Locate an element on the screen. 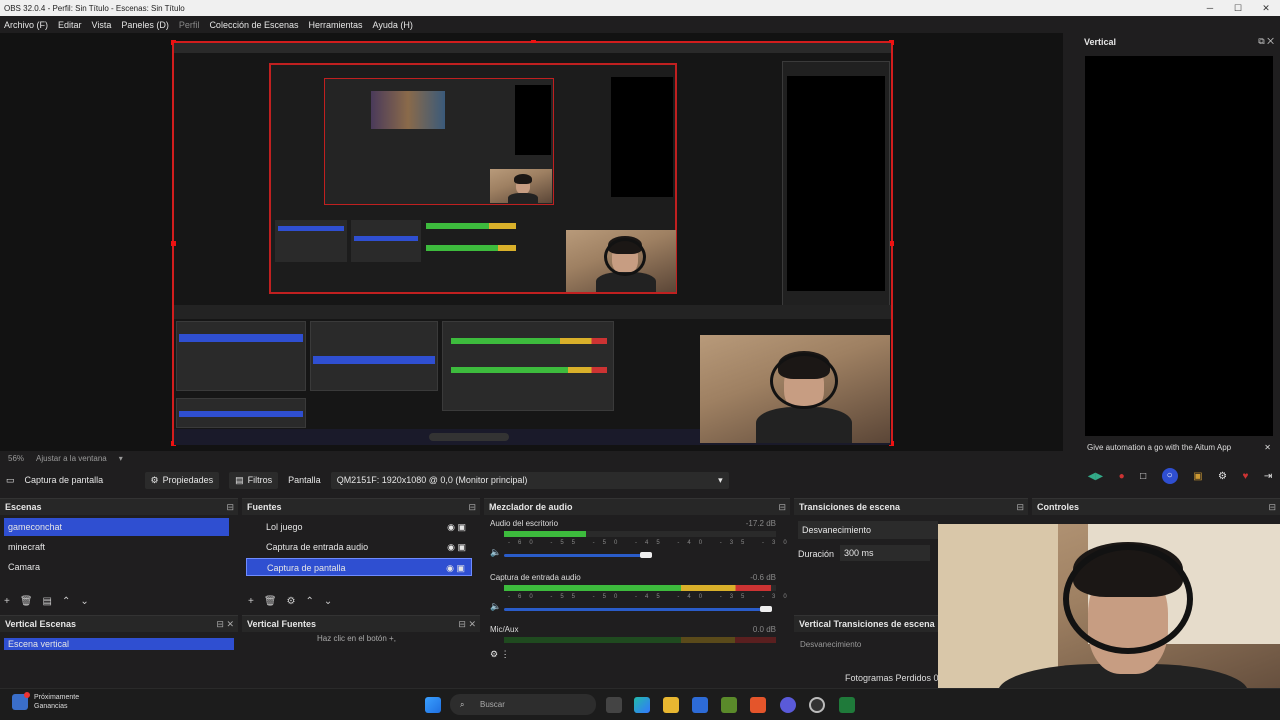 Image resolution: width=1280 pixels, height=720 pixels. mixer-config-icon: ⚙ ⋮ is located at coordinates (500, 654).